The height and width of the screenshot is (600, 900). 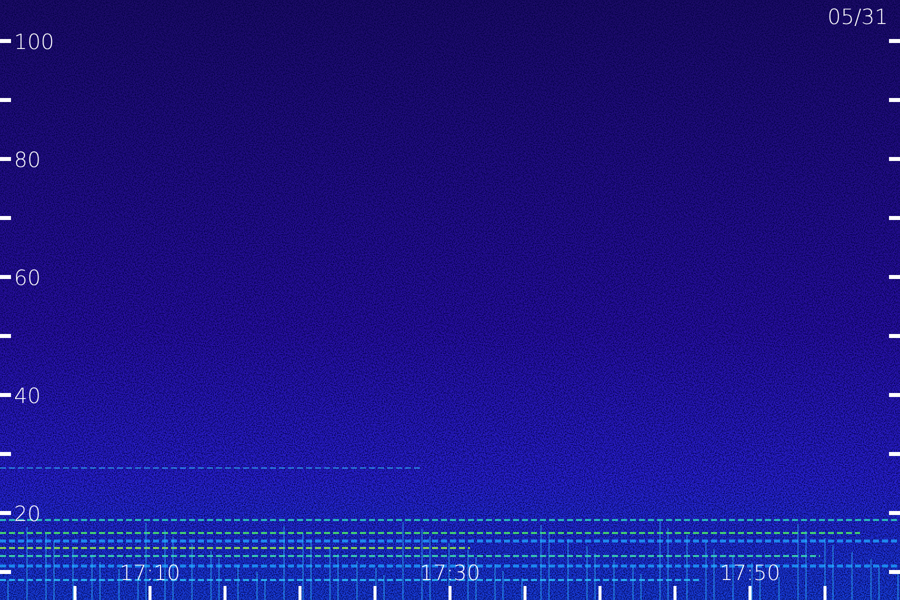 What do you see at coordinates (34, 42) in the screenshot?
I see `y-axis-label: 100` at bounding box center [34, 42].